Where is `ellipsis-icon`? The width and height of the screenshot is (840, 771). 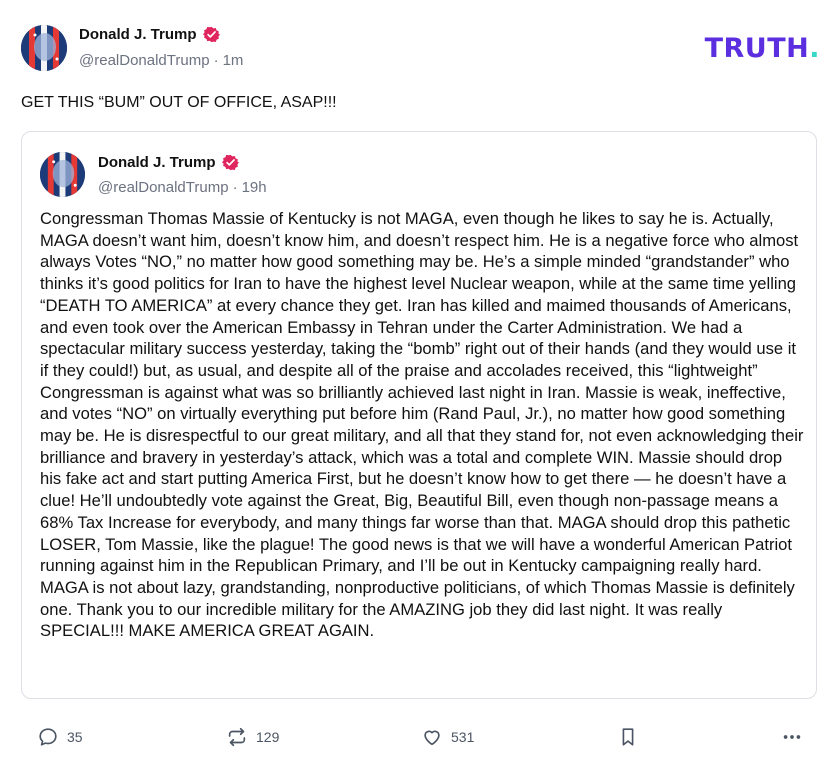 ellipsis-icon is located at coordinates (792, 737).